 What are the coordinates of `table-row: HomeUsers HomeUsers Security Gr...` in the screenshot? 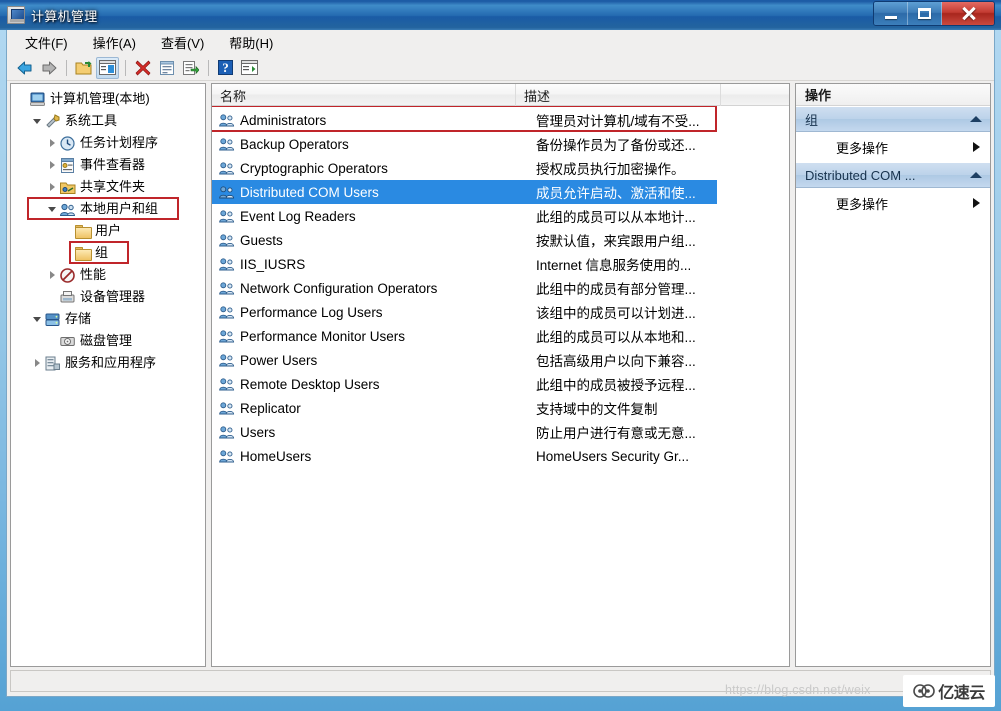 It's located at (500, 456).